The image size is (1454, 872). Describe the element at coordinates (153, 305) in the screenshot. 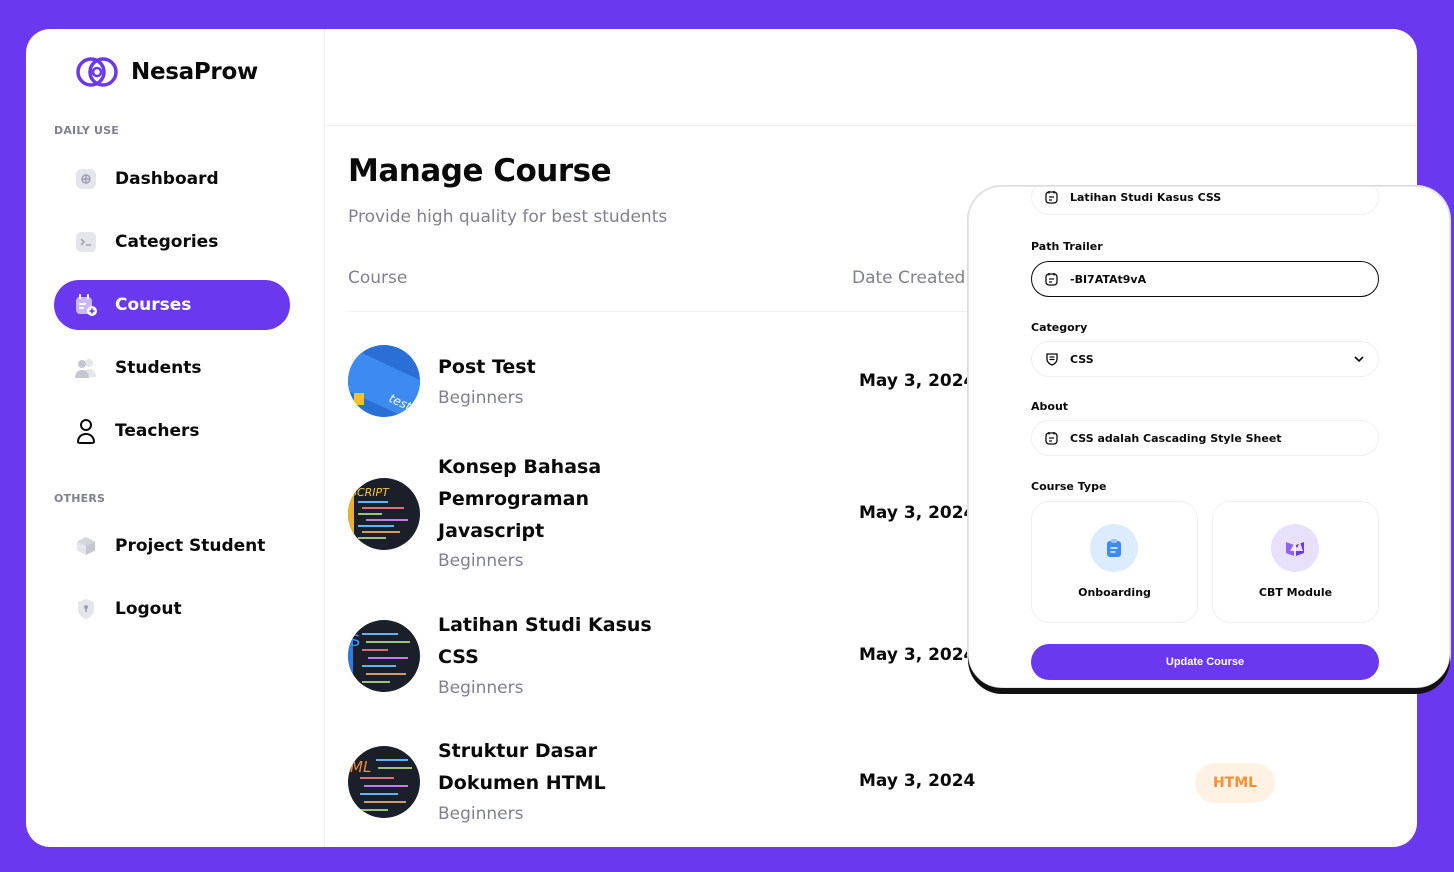

I see `sidebar-item-label: Courses` at that location.